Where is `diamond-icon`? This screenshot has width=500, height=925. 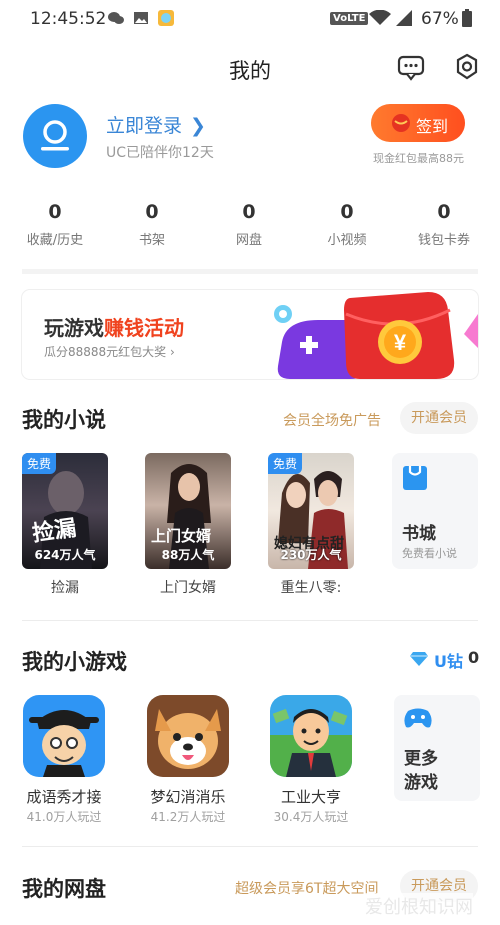 diamond-icon is located at coordinates (419, 659).